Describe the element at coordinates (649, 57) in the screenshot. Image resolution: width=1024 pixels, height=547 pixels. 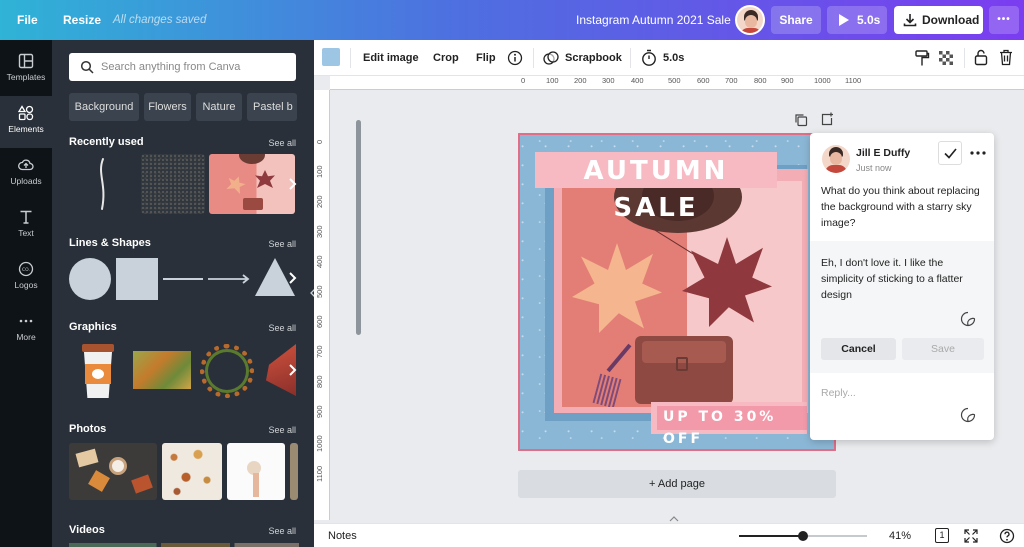
I see `timer-icon` at that location.